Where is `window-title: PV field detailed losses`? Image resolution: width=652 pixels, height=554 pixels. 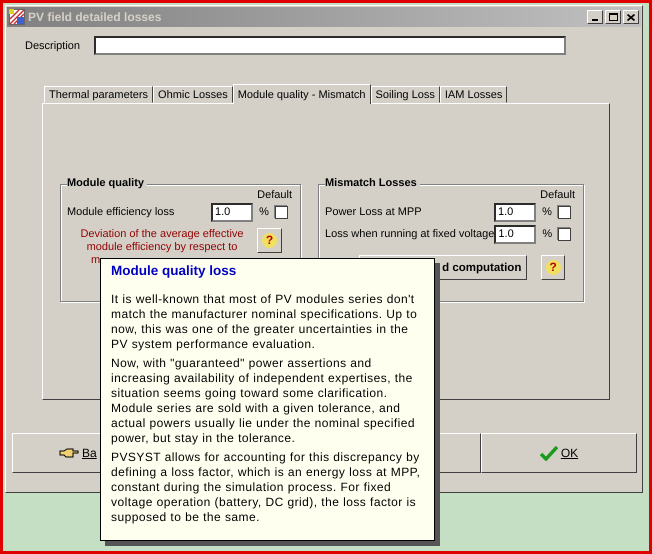
window-title: PV field detailed losses is located at coordinates (95, 17).